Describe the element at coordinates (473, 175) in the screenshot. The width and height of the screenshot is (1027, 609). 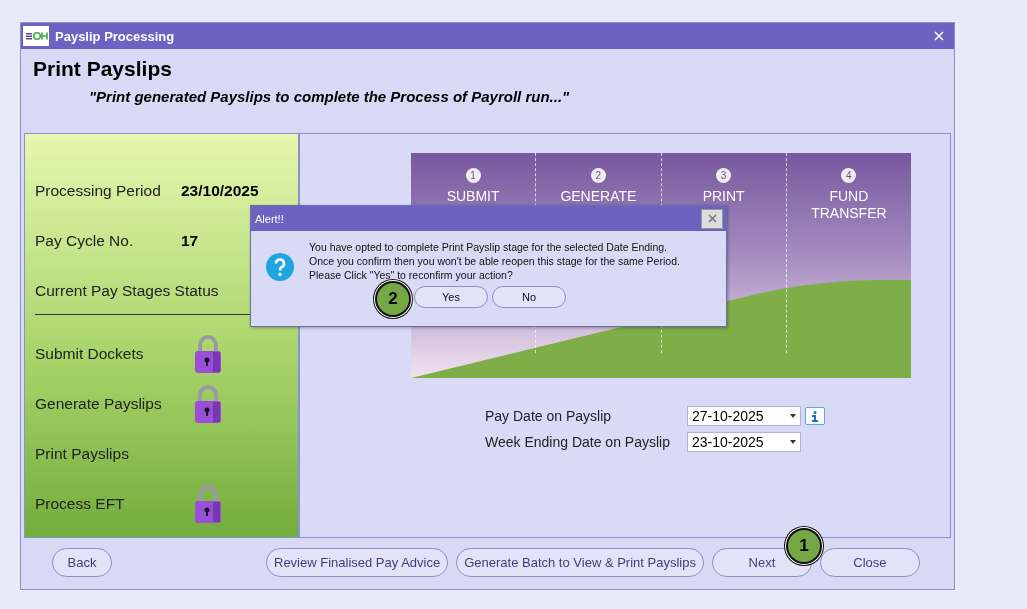
I see `step-number: 1` at that location.